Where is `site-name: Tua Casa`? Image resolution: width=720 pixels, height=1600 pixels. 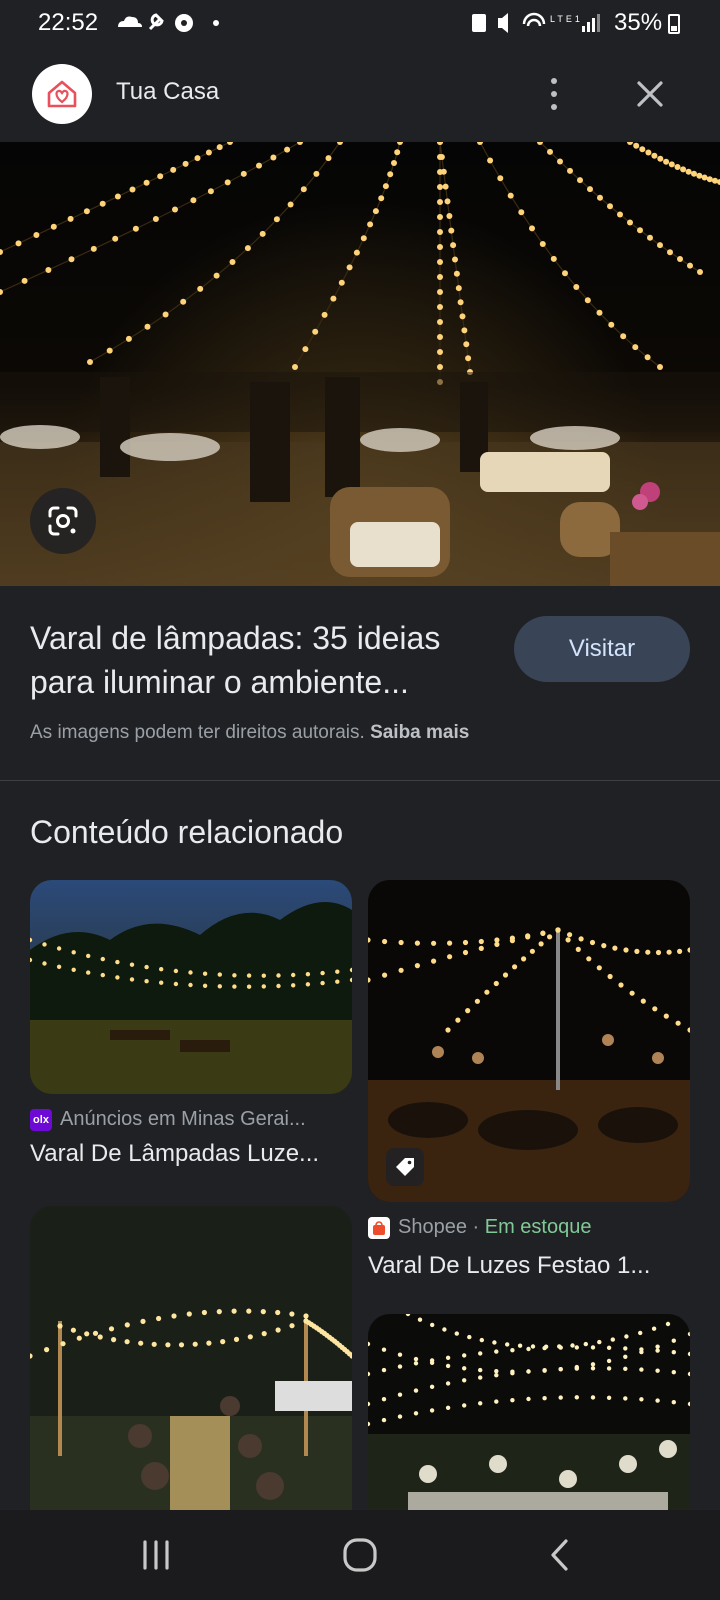 site-name: Tua Casa is located at coordinates (167, 92).